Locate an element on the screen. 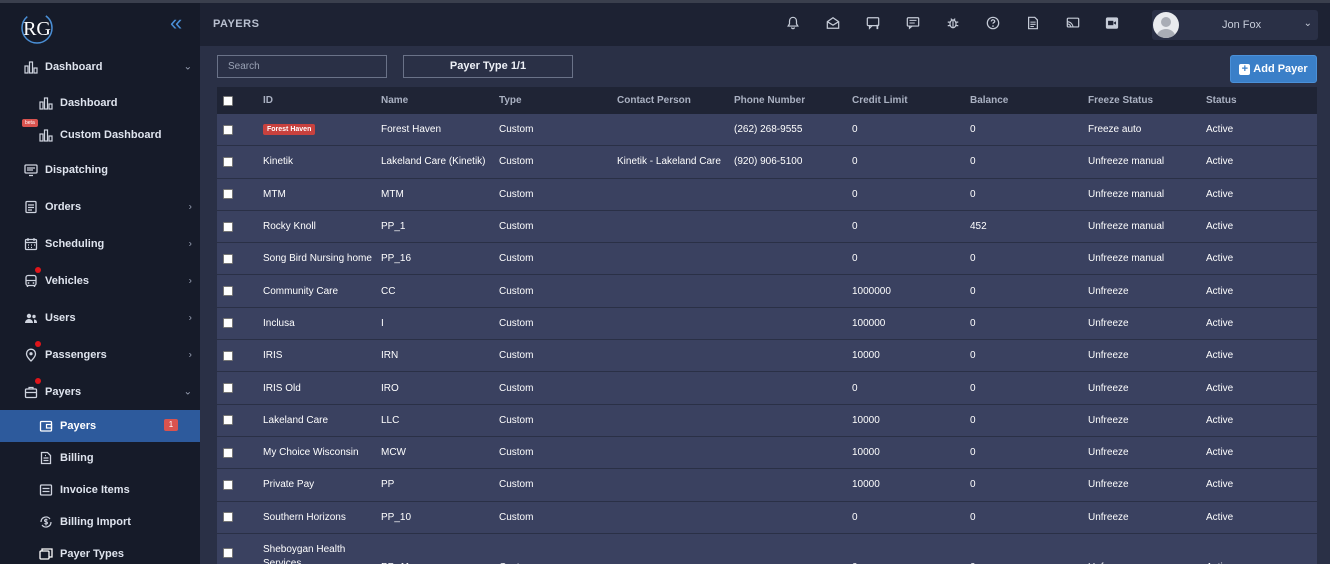  table-row: Inclusa I Custom 100000 0 Unfreeze Active is located at coordinates (767, 324).